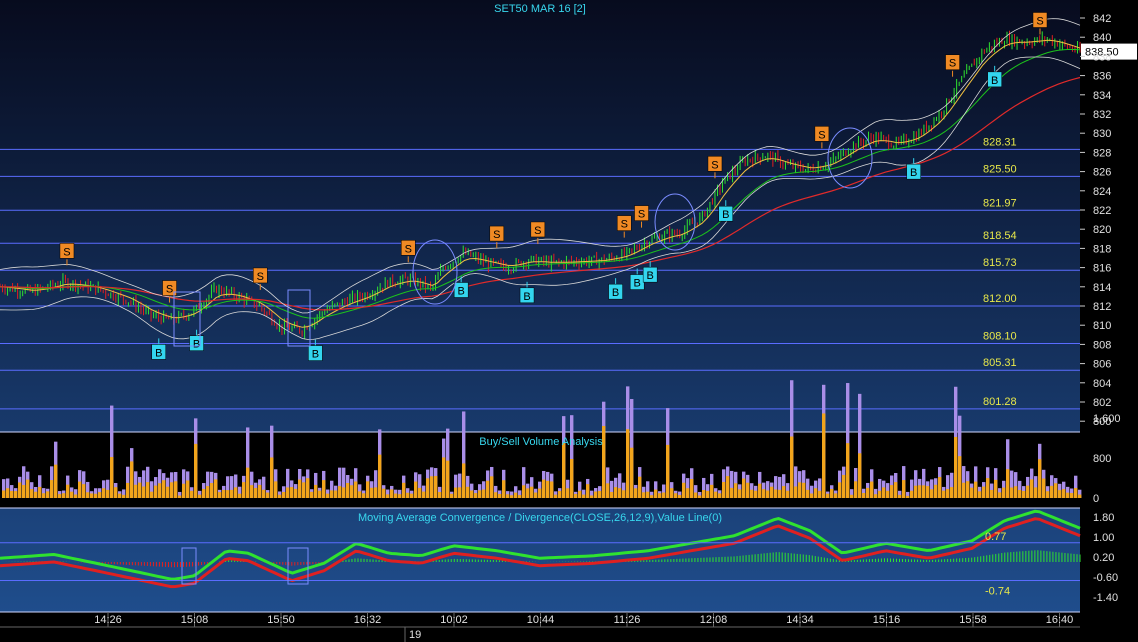 Image resolution: width=1138 pixels, height=642 pixels. I want to click on chart-title: SET50 MAR 16 [2], so click(540, 9).